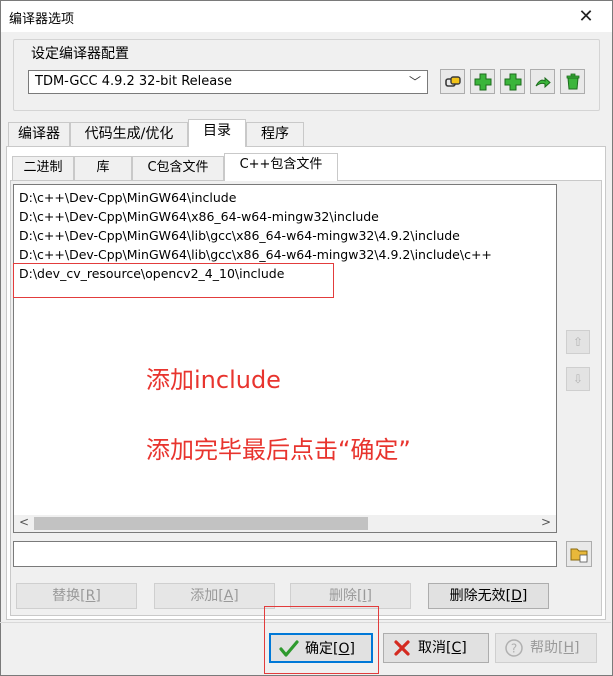 The width and height of the screenshot is (613, 676). Describe the element at coordinates (178, 168) in the screenshot. I see `tab-c-includes: C包含文件` at that location.